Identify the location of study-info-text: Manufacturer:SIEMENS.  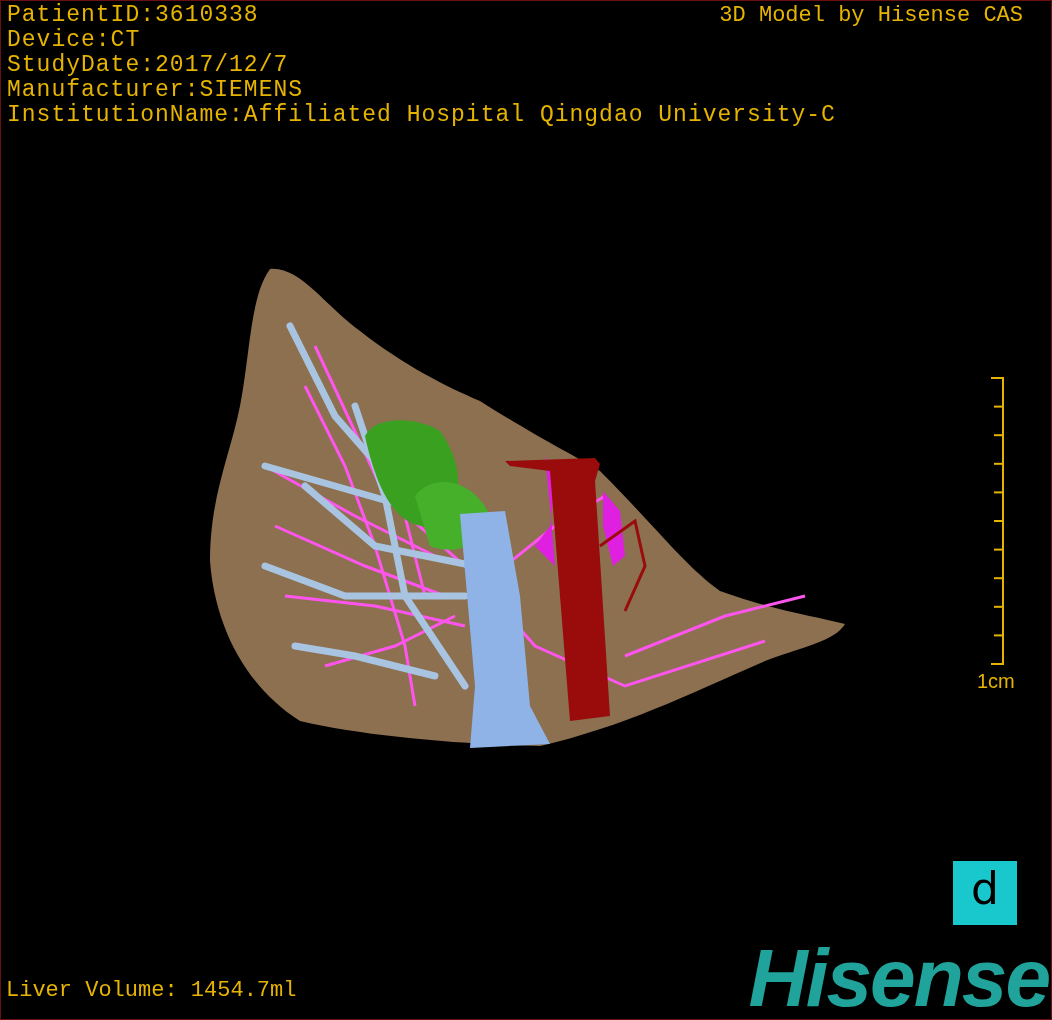
(155, 90).